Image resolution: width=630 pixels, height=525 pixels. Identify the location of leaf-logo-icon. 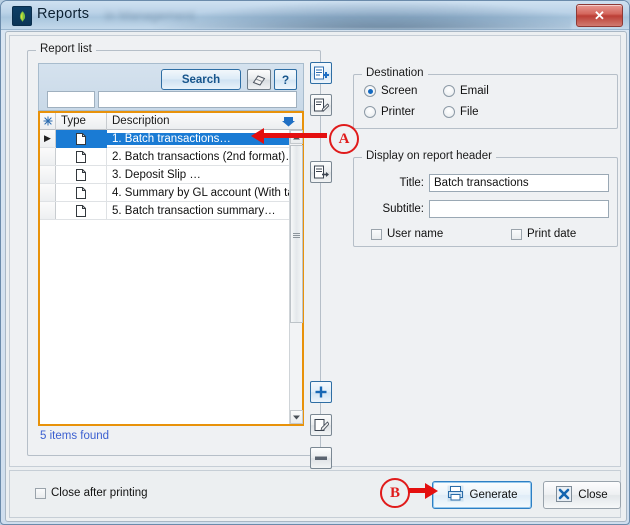
(22, 16).